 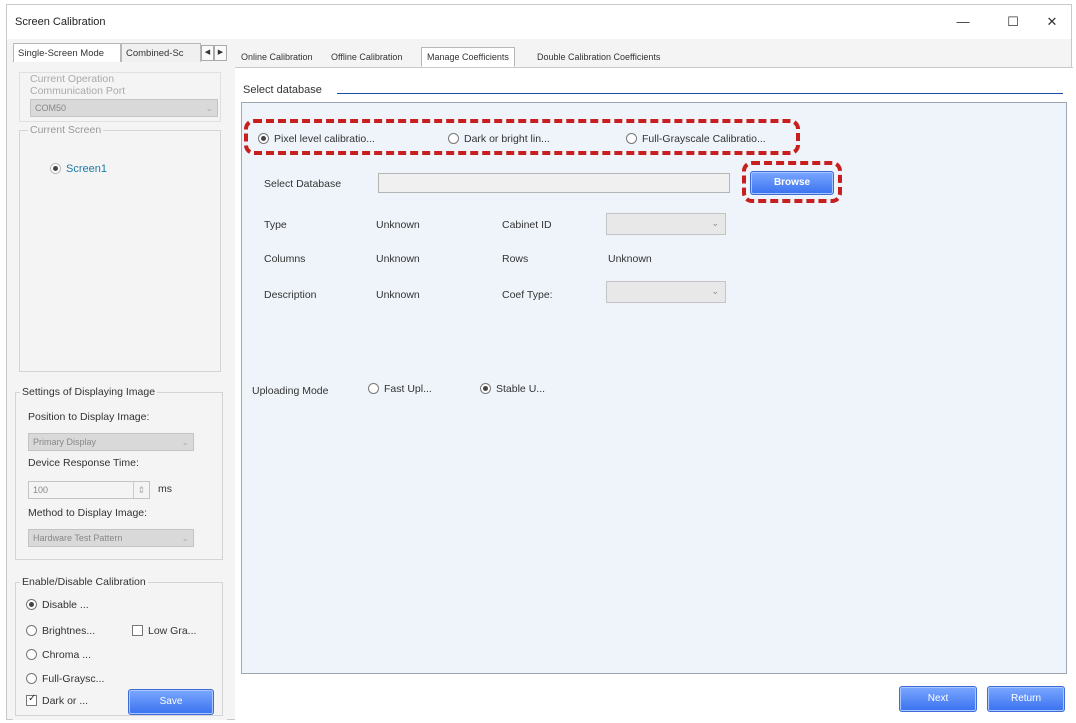 What do you see at coordinates (55, 168) in the screenshot?
I see `screen-item-radio-icon` at bounding box center [55, 168].